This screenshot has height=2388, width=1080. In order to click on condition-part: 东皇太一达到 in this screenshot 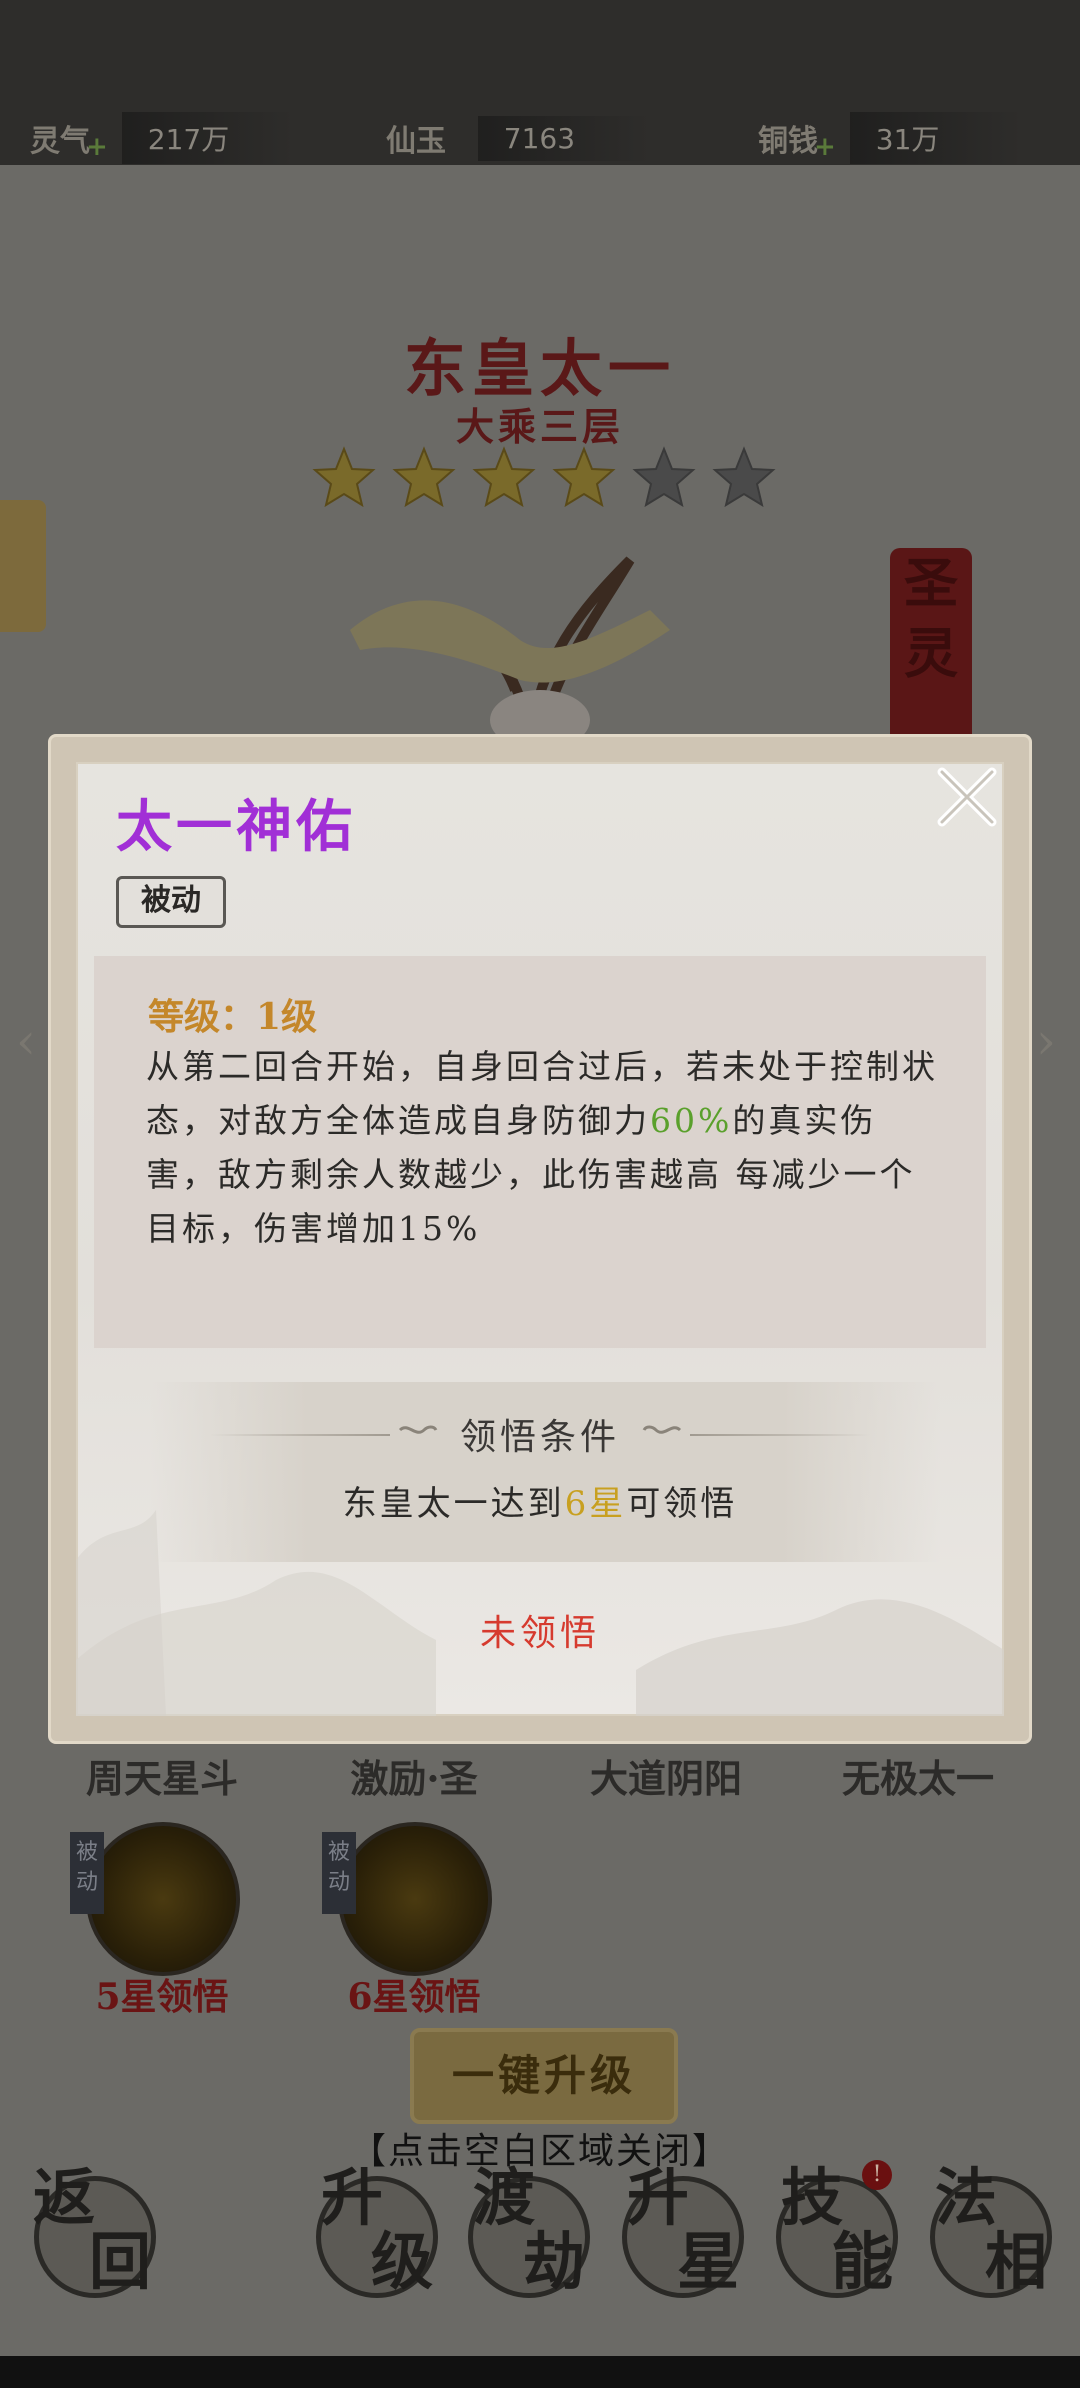, I will do `click(453, 1504)`.